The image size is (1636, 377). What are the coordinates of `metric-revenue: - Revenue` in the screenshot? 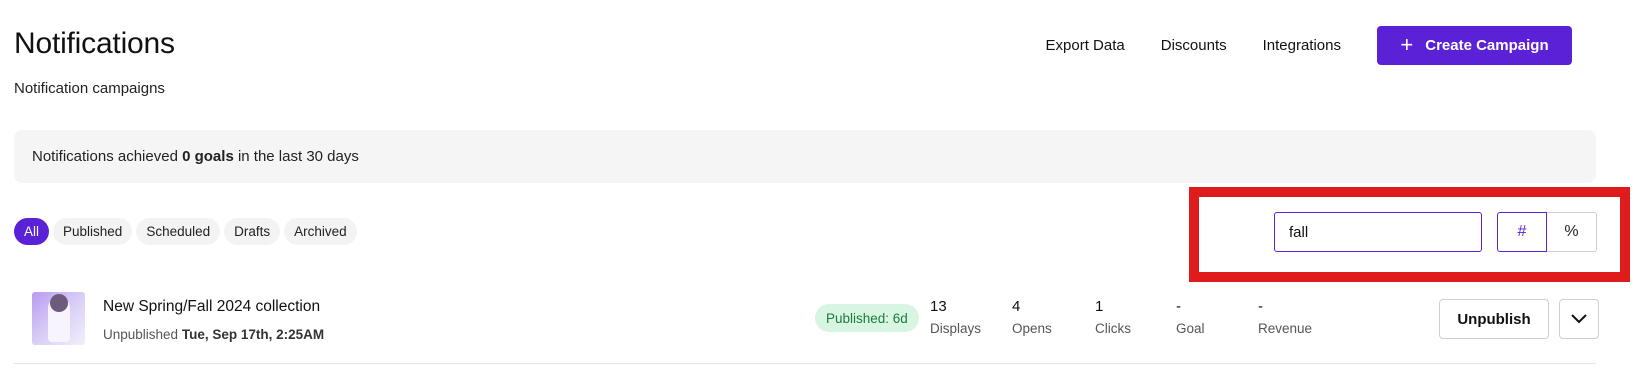 It's located at (1285, 317).